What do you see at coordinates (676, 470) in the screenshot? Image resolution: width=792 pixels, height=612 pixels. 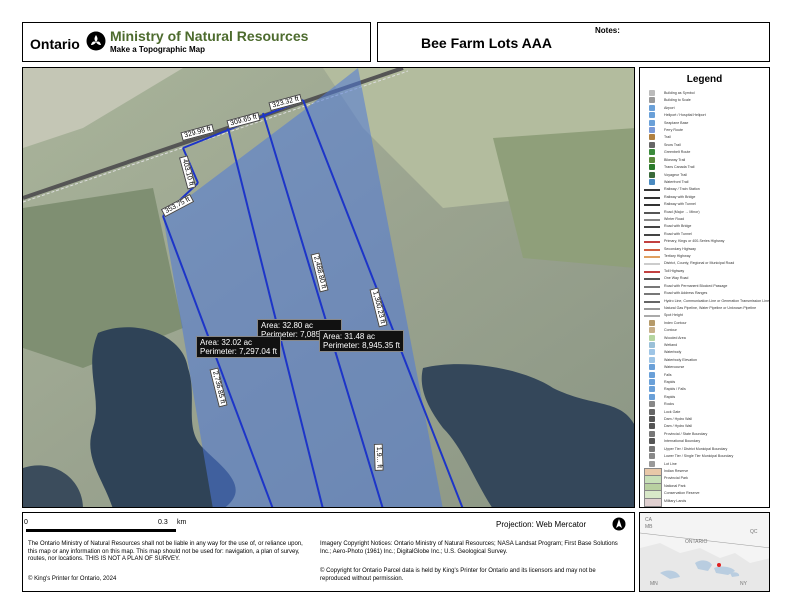 I see `legend-label: Indian Reserve` at bounding box center [676, 470].